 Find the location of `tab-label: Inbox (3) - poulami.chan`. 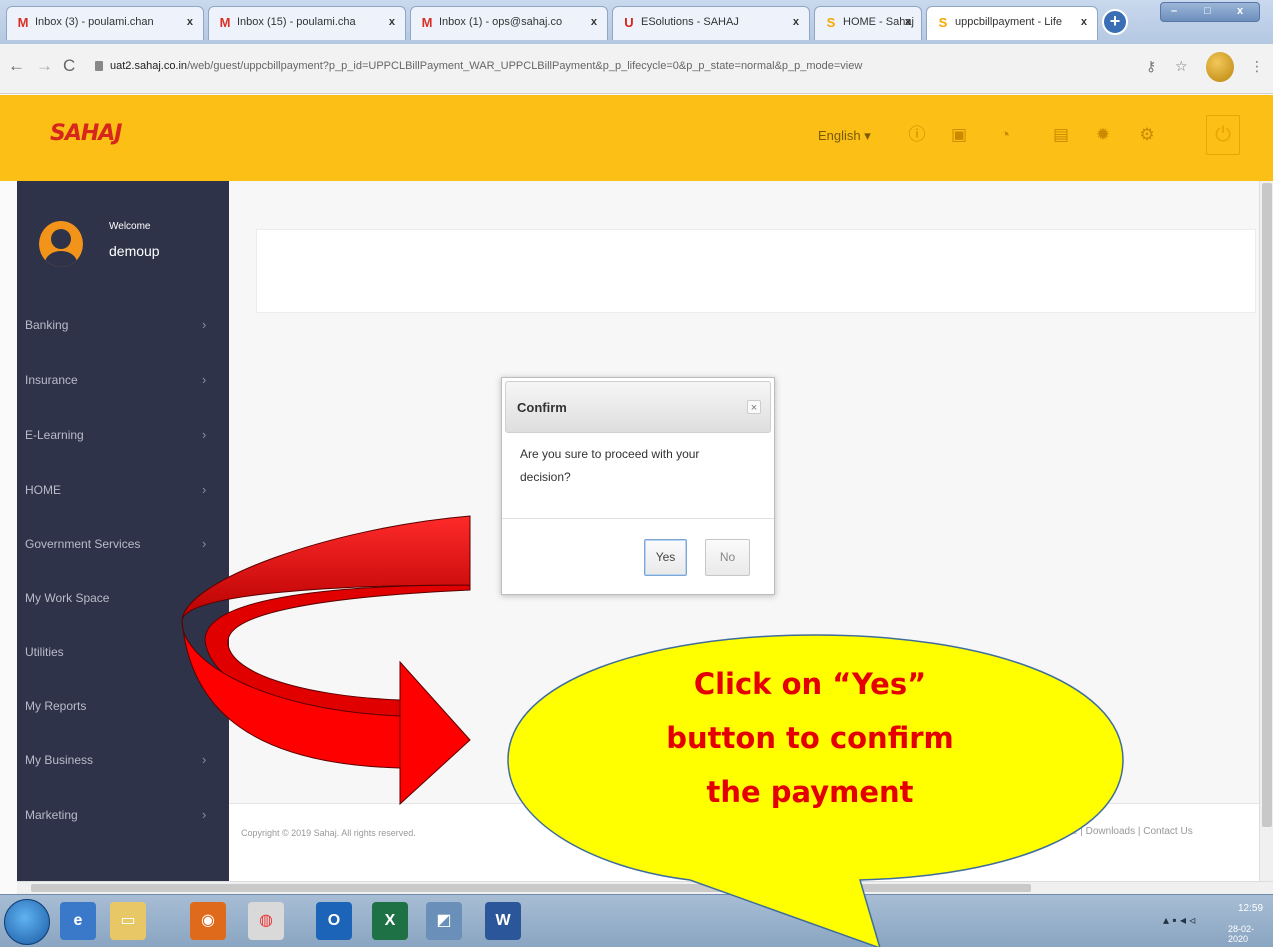

tab-label: Inbox (3) - poulami.chan is located at coordinates (94, 22).